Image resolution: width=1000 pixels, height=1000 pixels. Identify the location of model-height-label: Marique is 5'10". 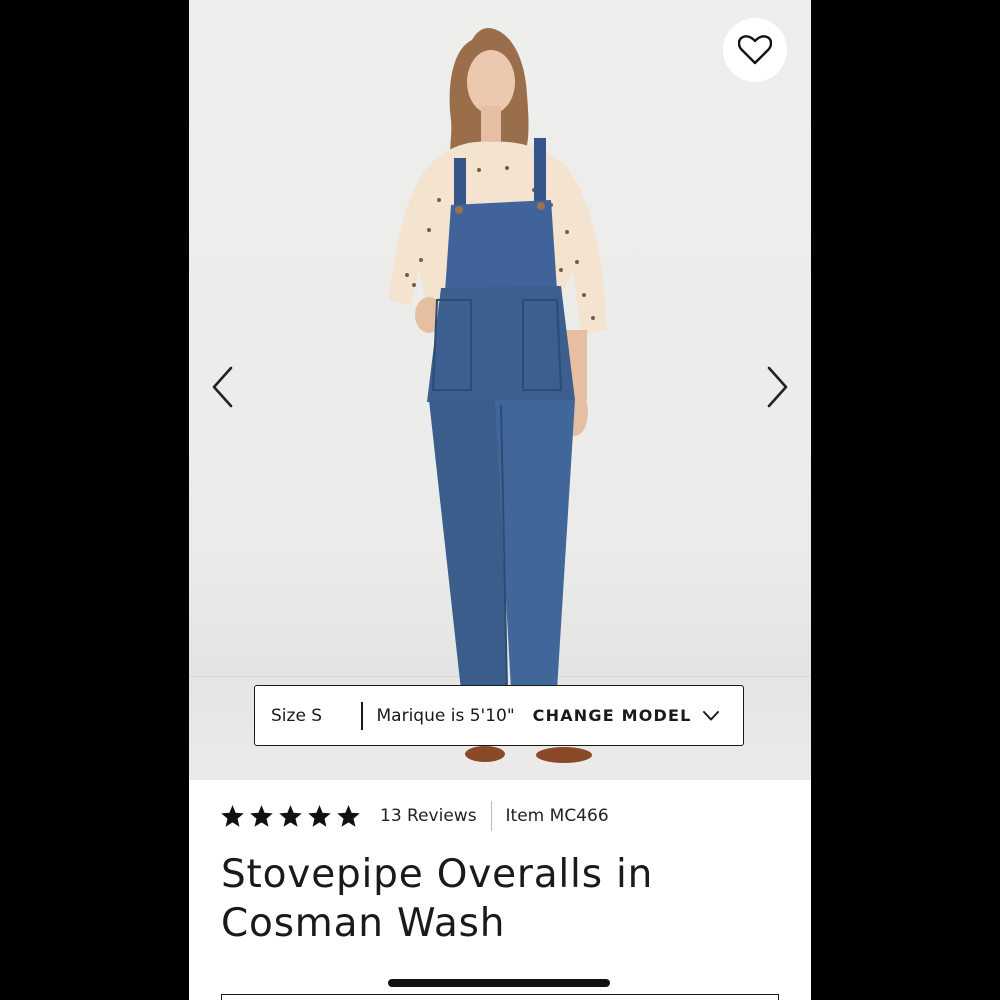
(445, 715).